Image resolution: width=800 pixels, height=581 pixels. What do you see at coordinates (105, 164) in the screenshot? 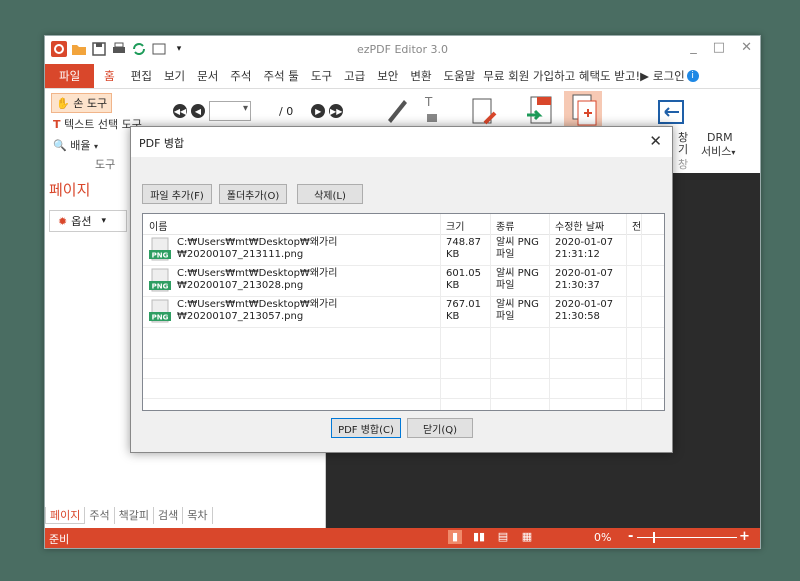
I see `tools-group-label: 도구` at bounding box center [105, 164].